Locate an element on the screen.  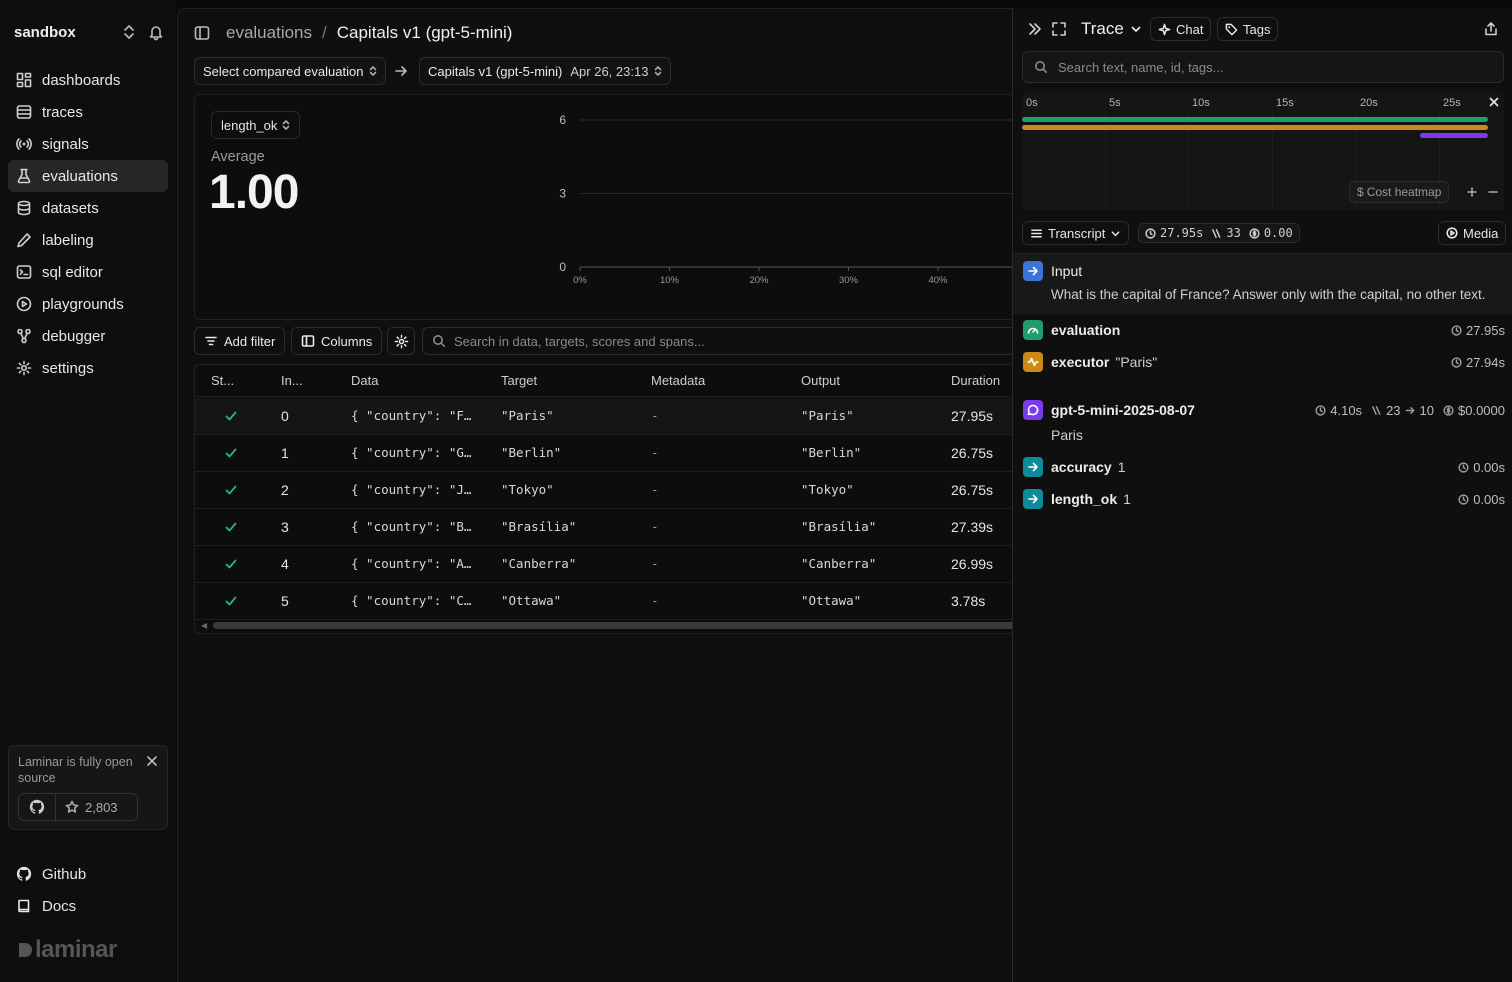
compared-evaluation-select: Select compared evaluation is located at coordinates (290, 71).